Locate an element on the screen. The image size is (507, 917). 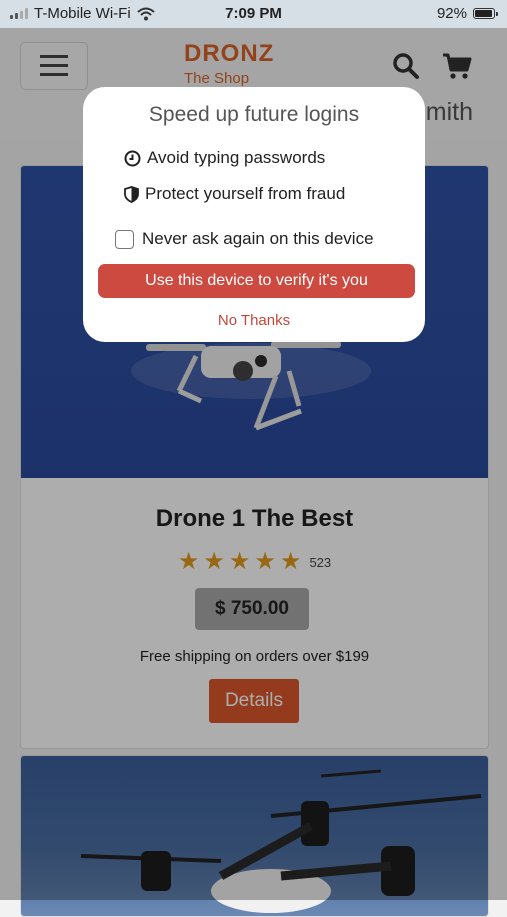
never-ask-label: Never ask again on this device is located at coordinates (258, 239).